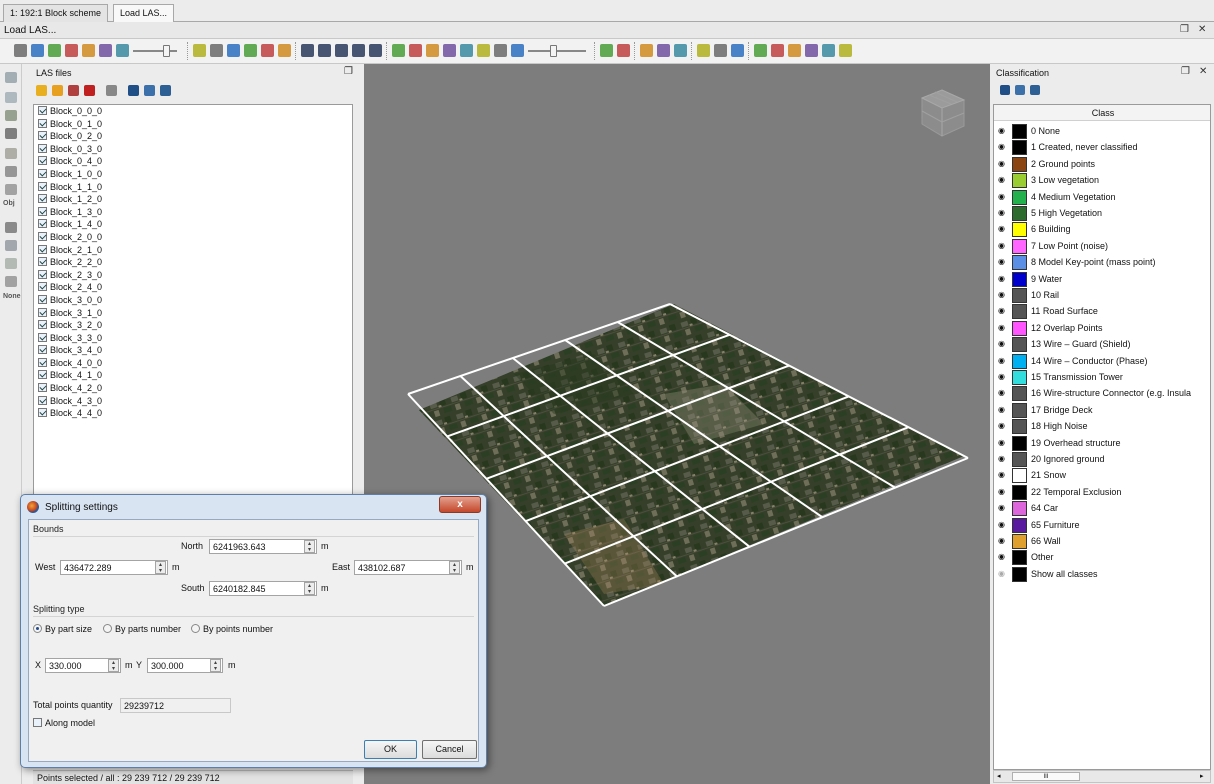 This screenshot has width=1214, height=784. What do you see at coordinates (811, 50) in the screenshot?
I see `chart-icon` at bounding box center [811, 50].